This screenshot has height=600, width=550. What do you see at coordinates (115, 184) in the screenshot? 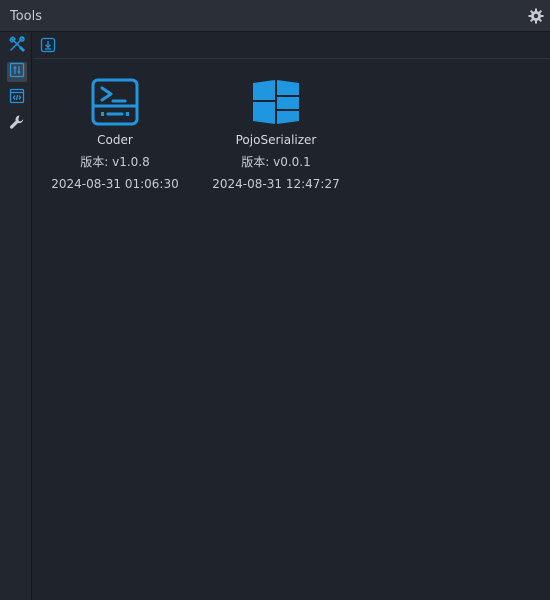
I see `tool-date: 2024-08-31 01:06:30` at bounding box center [115, 184].